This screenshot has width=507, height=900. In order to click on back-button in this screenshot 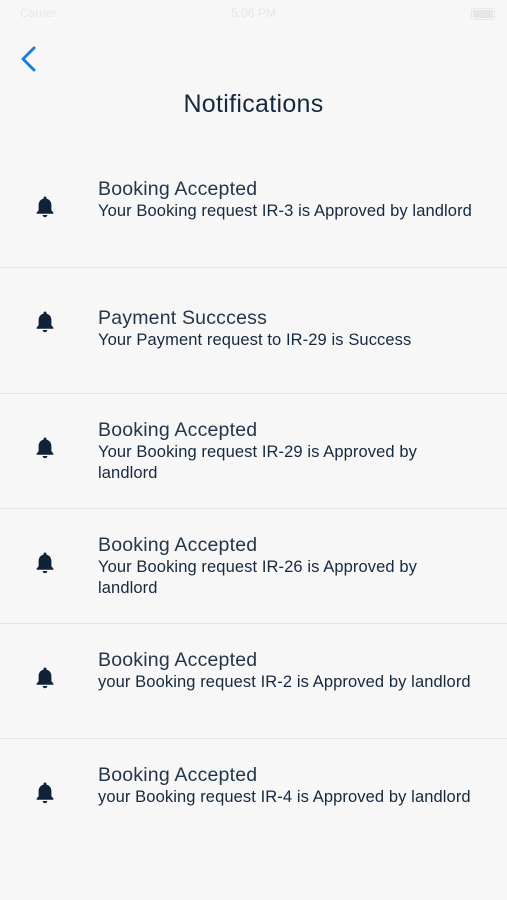, I will do `click(29, 59)`.